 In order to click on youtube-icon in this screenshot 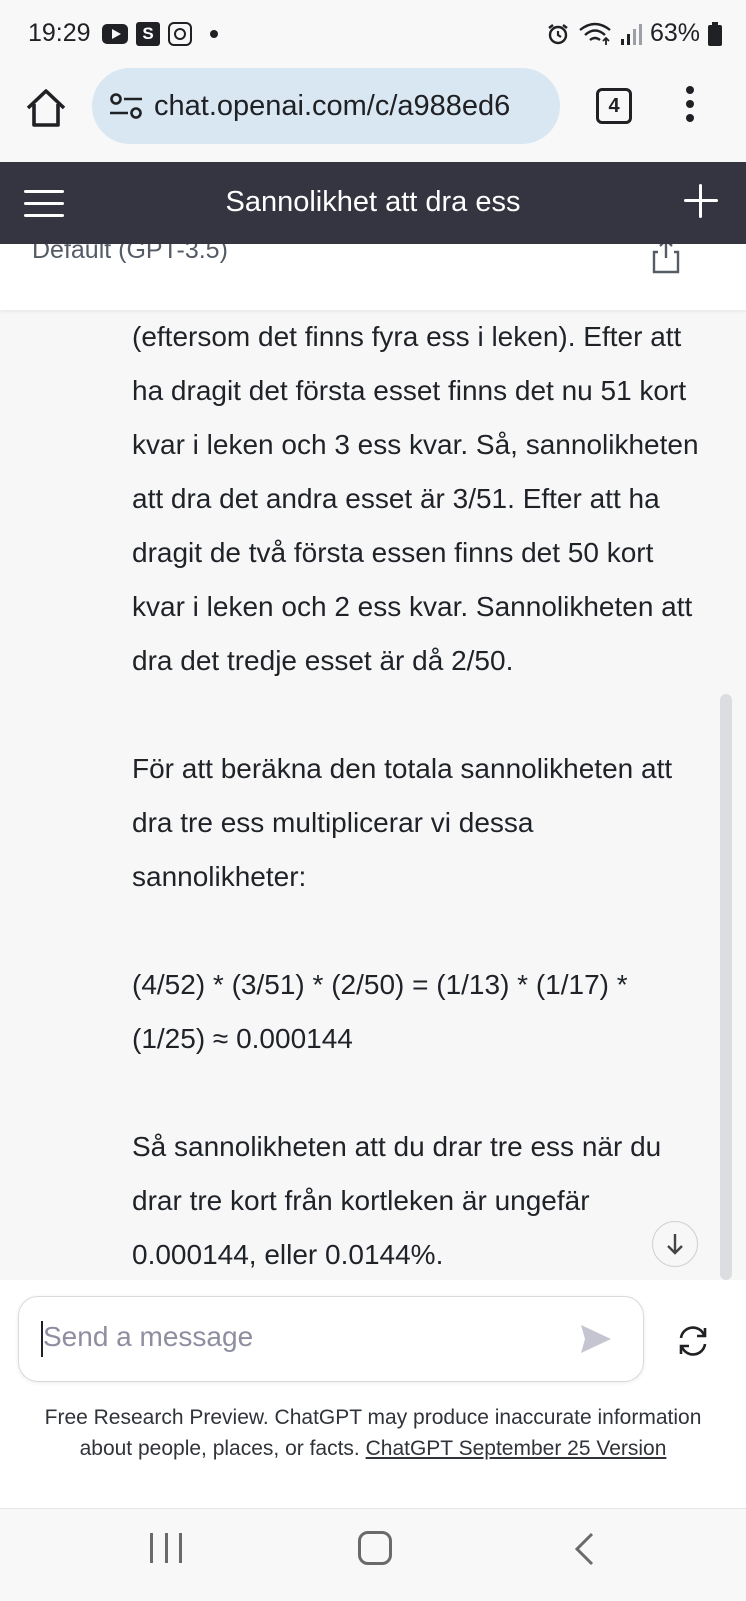, I will do `click(115, 34)`.